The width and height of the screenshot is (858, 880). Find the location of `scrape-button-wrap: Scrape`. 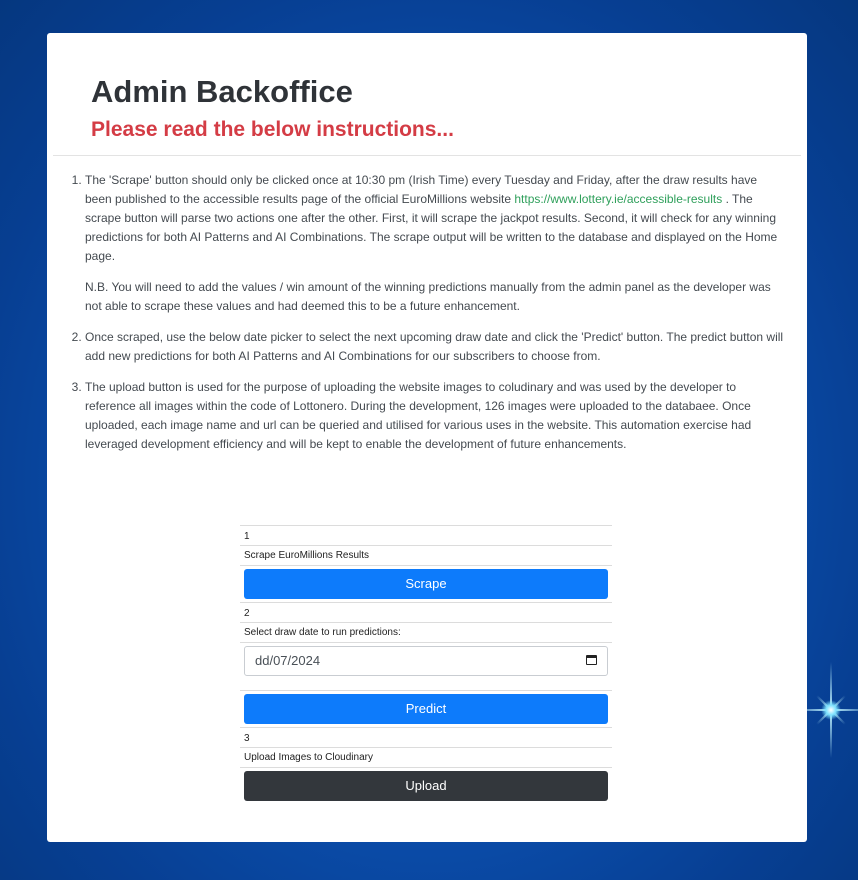

scrape-button-wrap: Scrape is located at coordinates (426, 583).